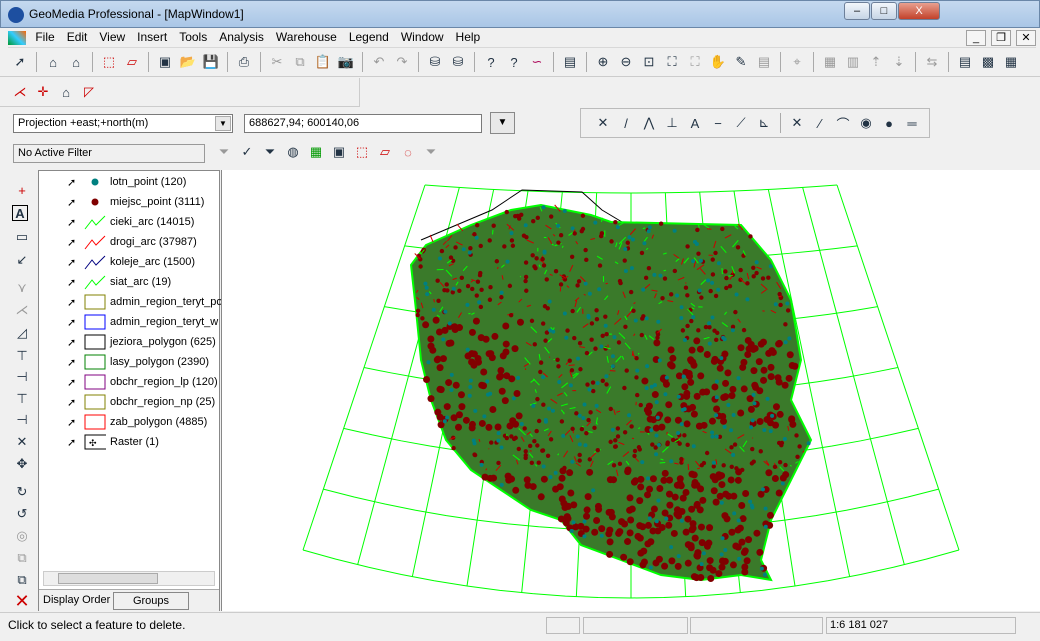 The width and height of the screenshot is (1040, 641). What do you see at coordinates (339, 152) in the screenshot?
I see `map-filter-icon: ▣` at bounding box center [339, 152].